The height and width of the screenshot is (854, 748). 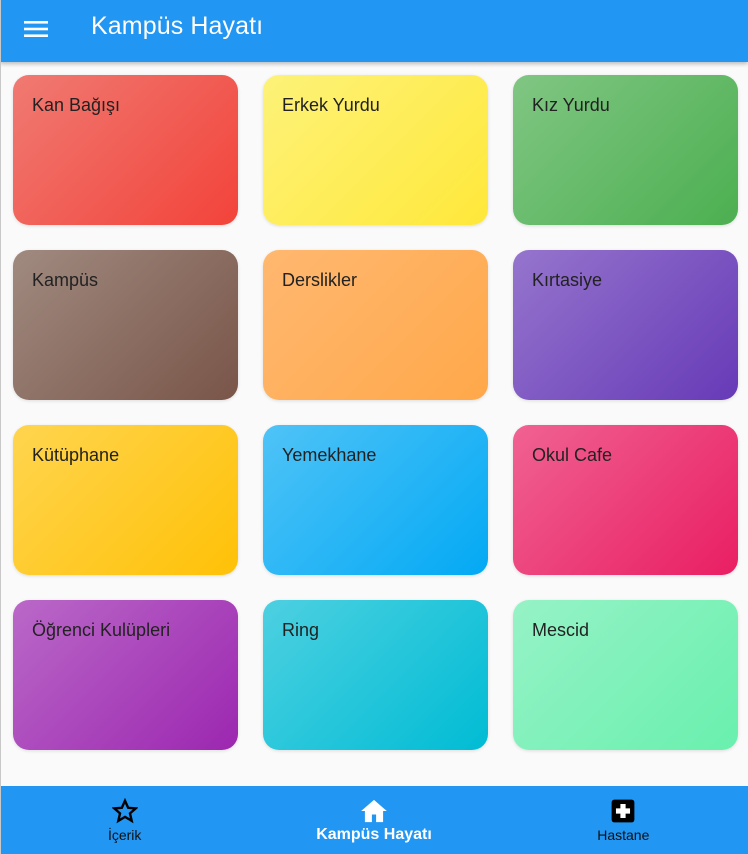 I want to click on nav-label: Kampüs Hayatı, so click(x=374, y=834).